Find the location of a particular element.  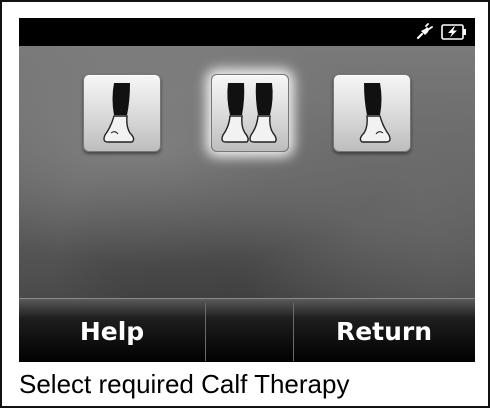

right-calf-icon is located at coordinates (375, 113).